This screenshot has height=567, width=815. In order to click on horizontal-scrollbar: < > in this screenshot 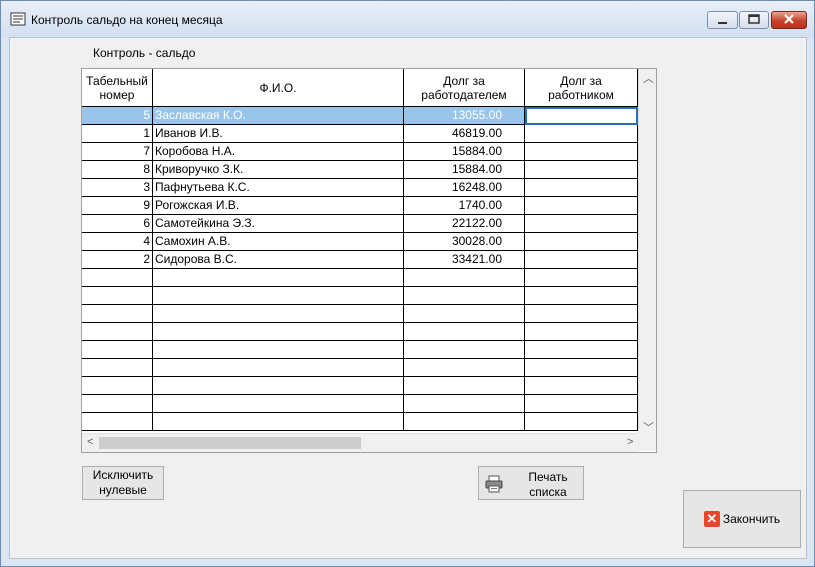, I will do `click(360, 442)`.